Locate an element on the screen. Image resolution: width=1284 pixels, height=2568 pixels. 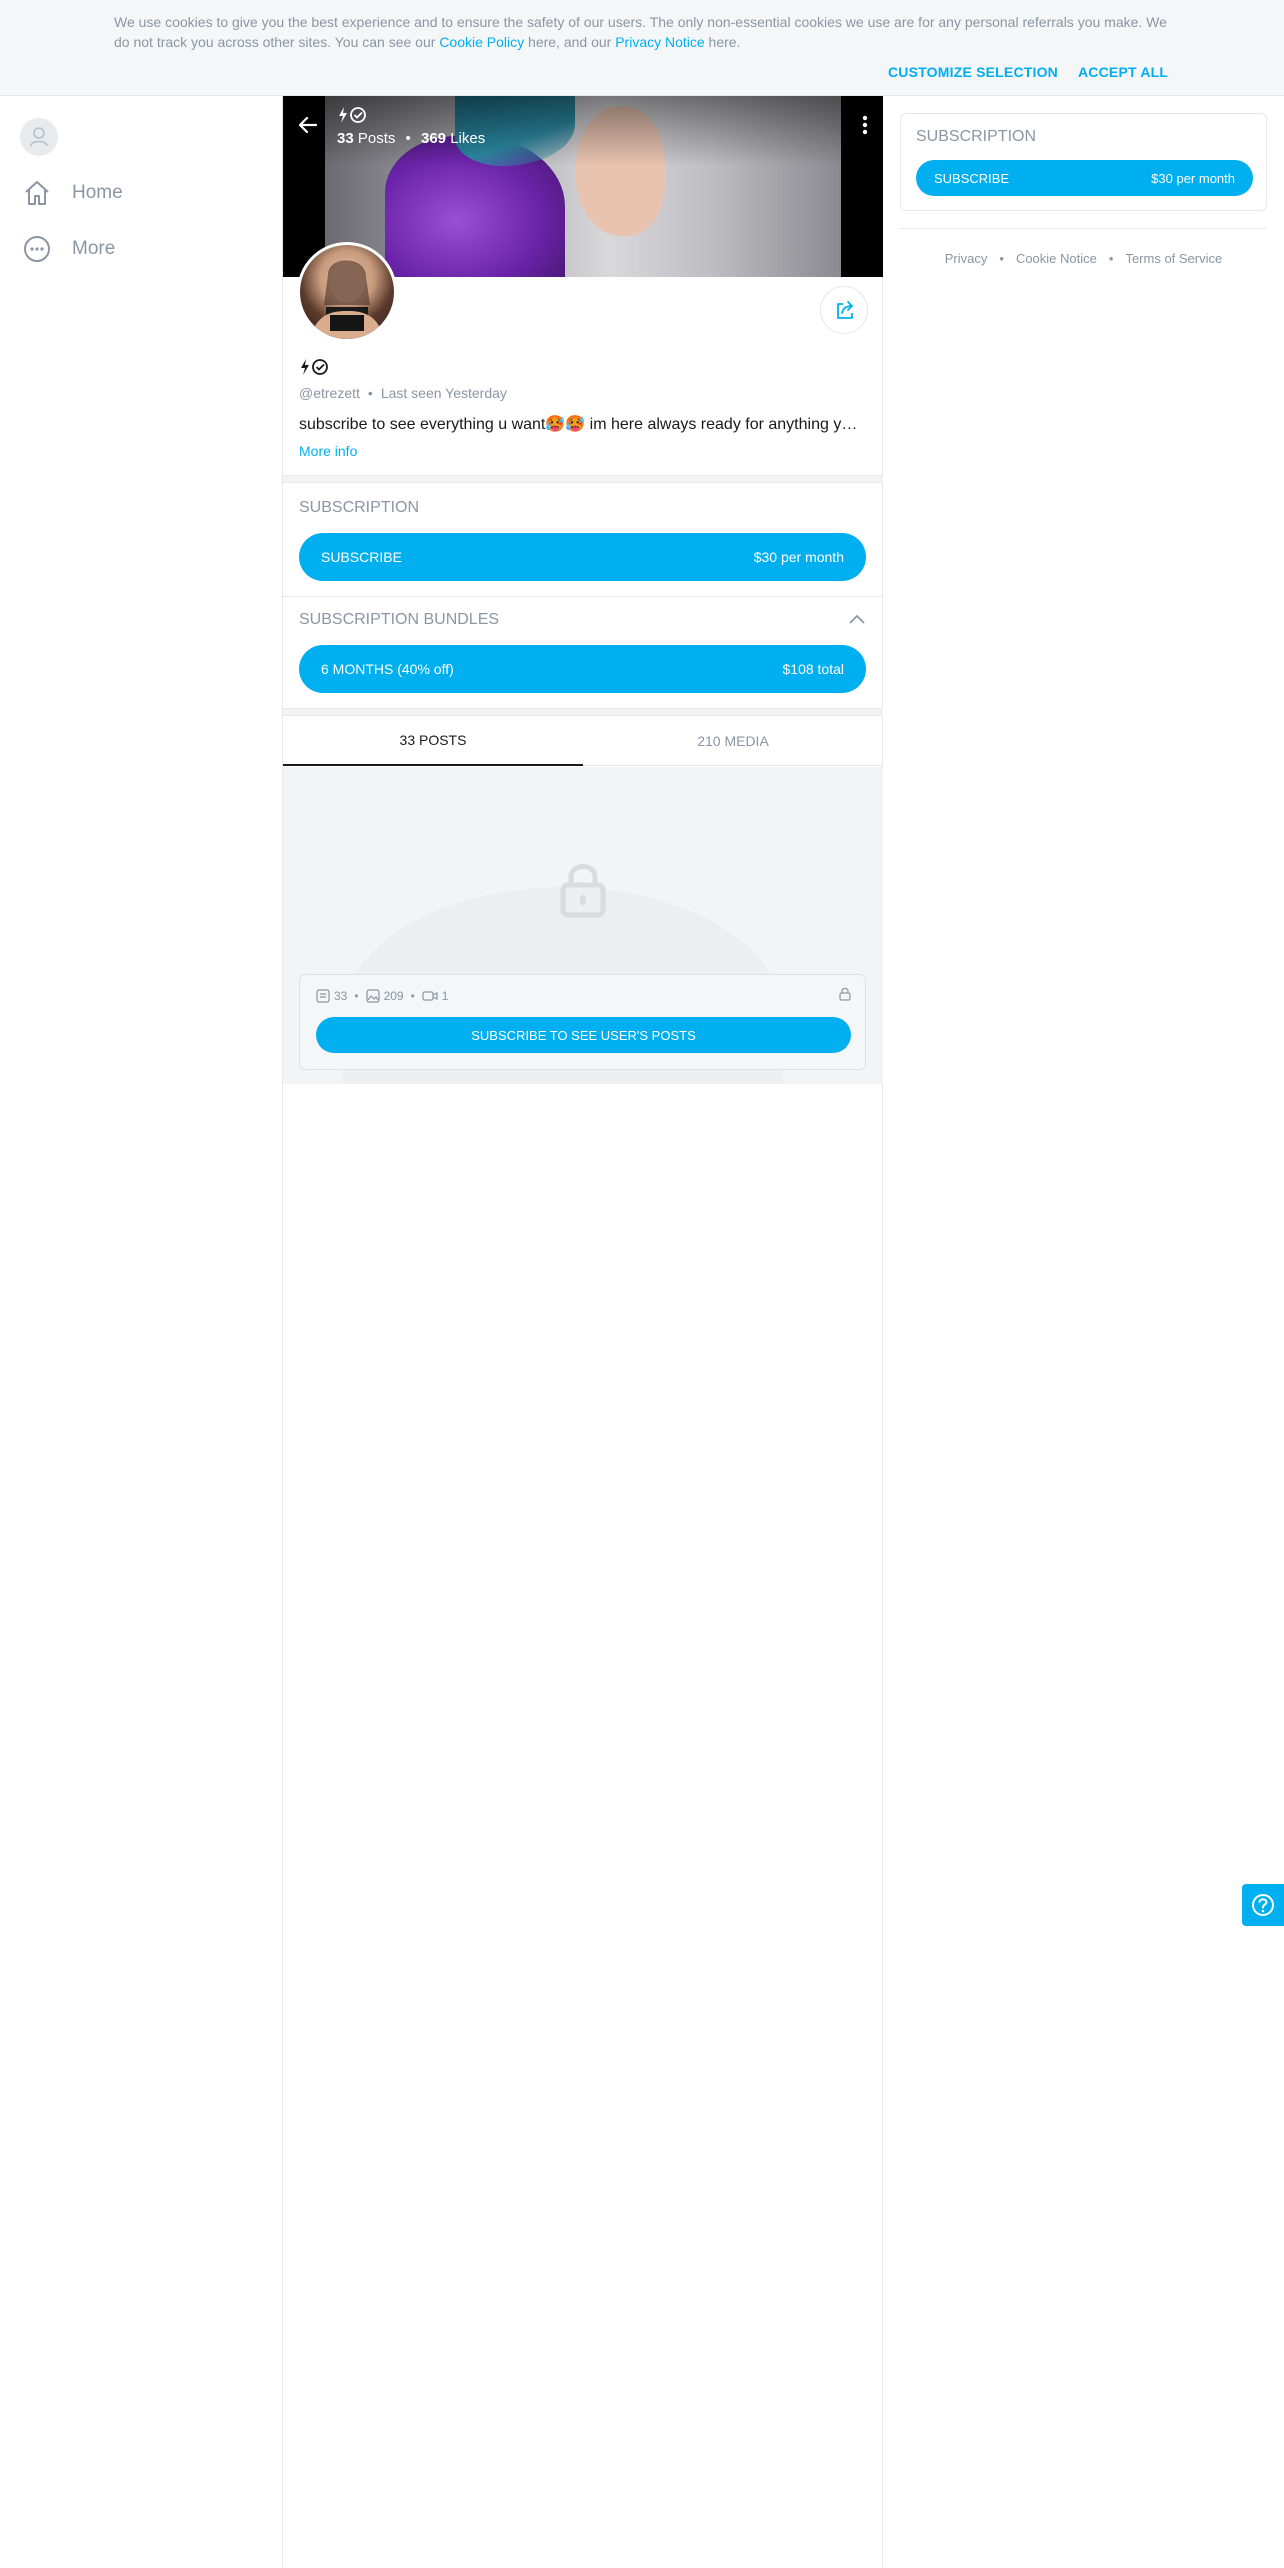
likes-label: Likes is located at coordinates (468, 138).